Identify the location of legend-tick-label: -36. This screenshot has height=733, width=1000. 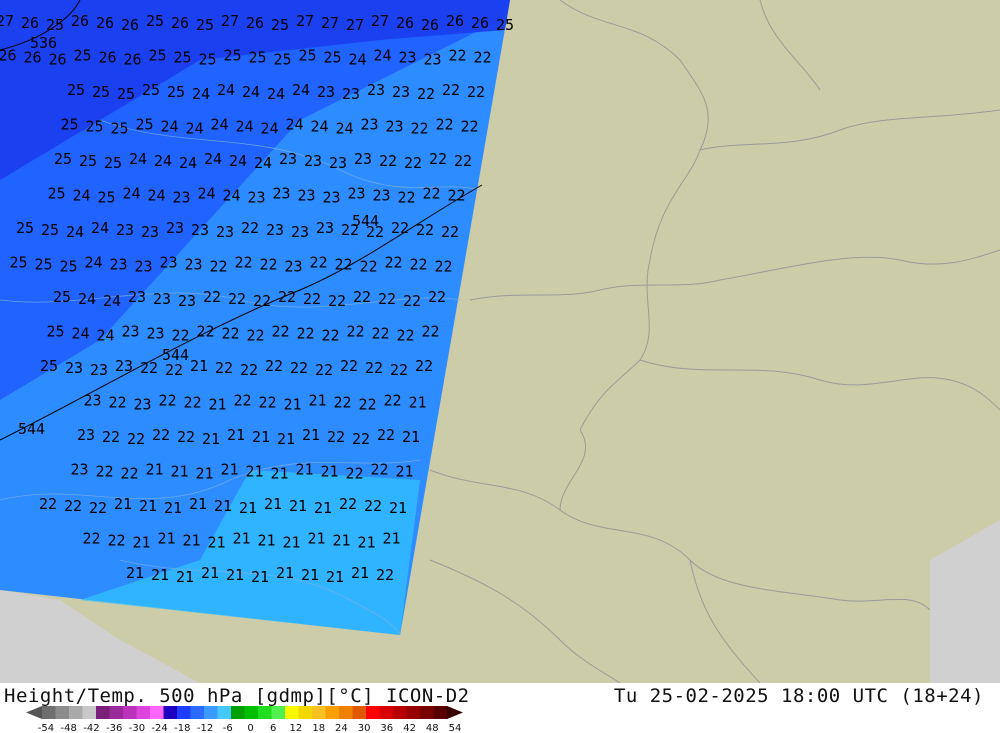
(114, 728).